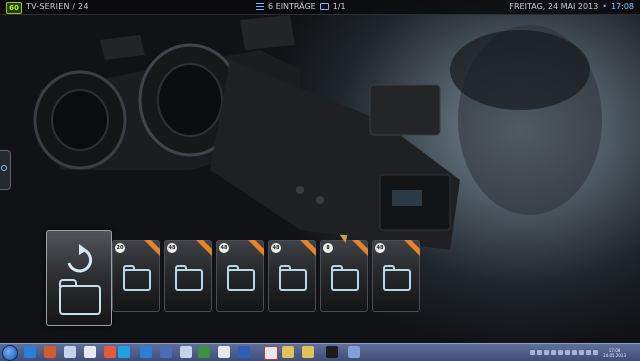 This screenshot has height=361, width=640. Describe the element at coordinates (90, 352) in the screenshot. I see `doc-icon` at that location.